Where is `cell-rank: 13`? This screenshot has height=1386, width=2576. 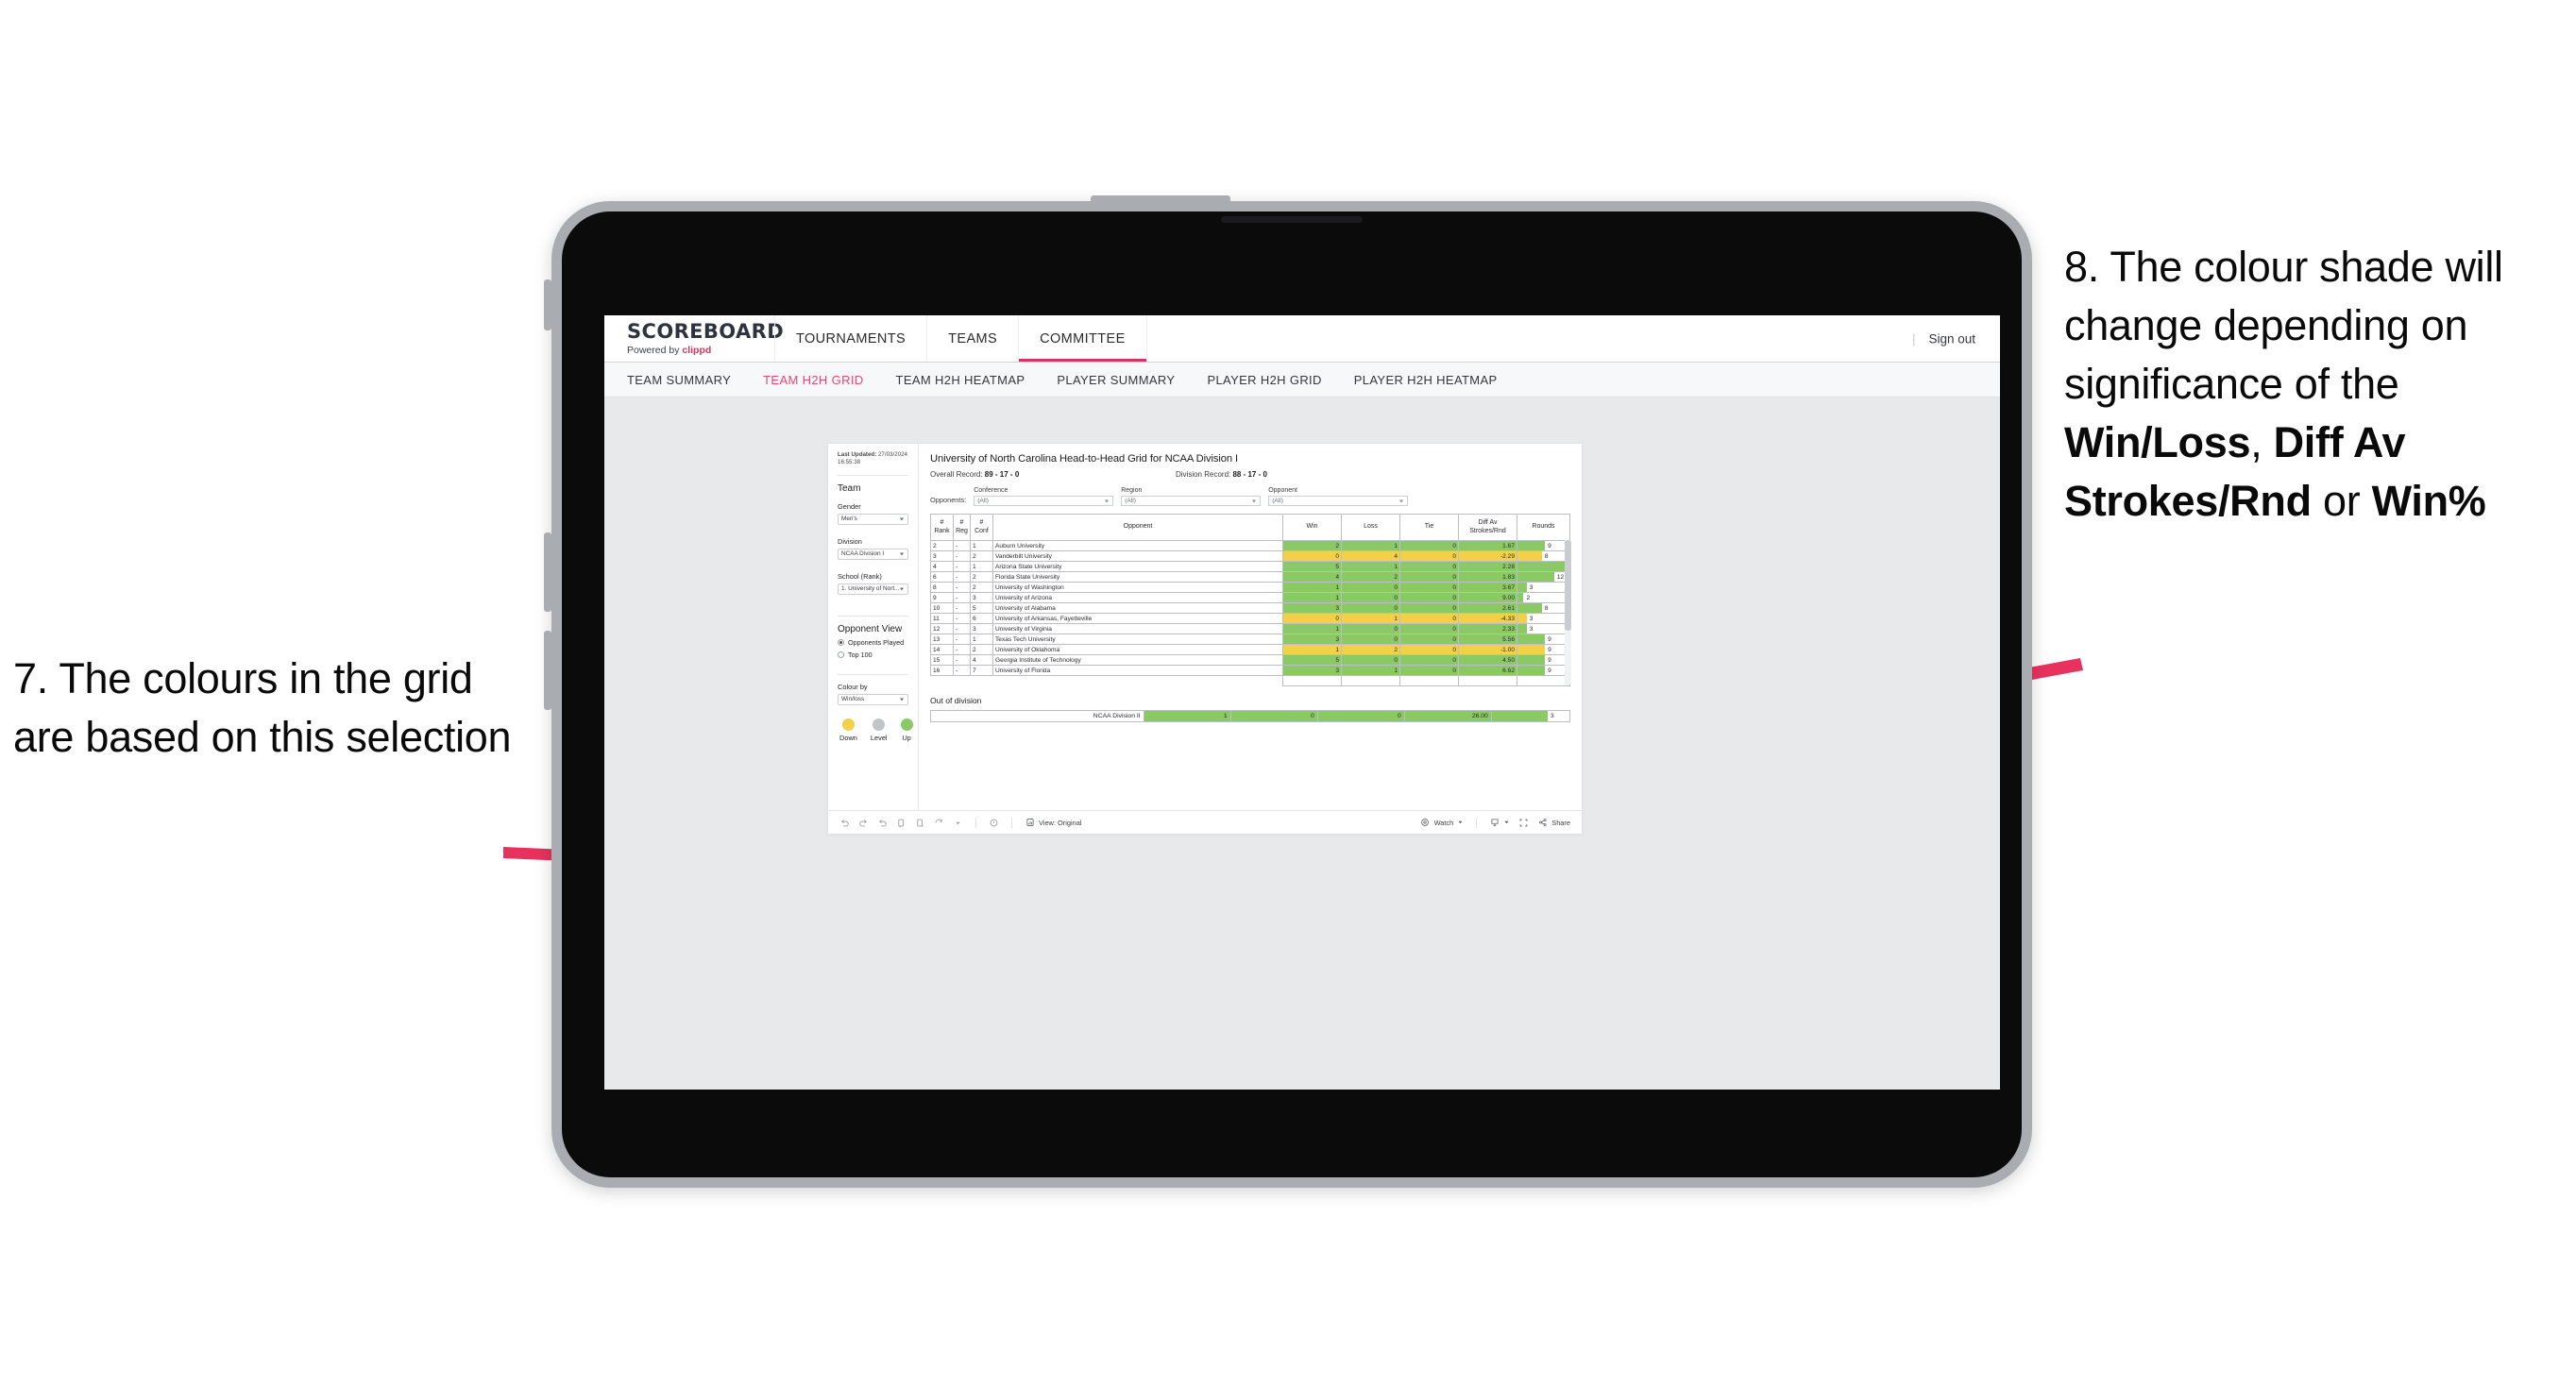 cell-rank: 13 is located at coordinates (942, 640).